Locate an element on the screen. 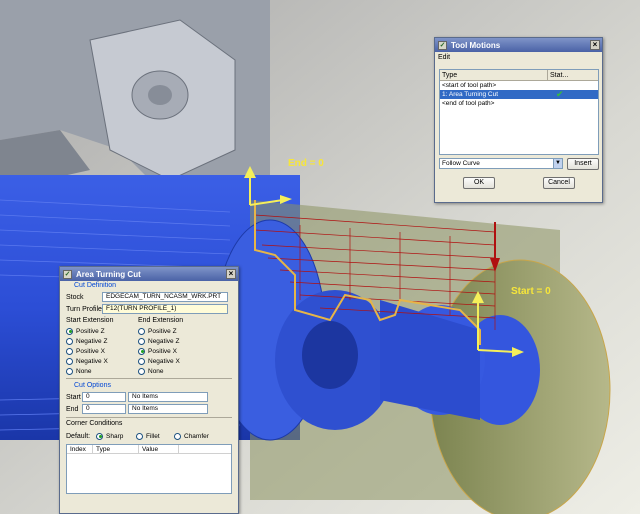 The width and height of the screenshot is (640, 514). dropdown-value: Follow Curve is located at coordinates (461, 163).